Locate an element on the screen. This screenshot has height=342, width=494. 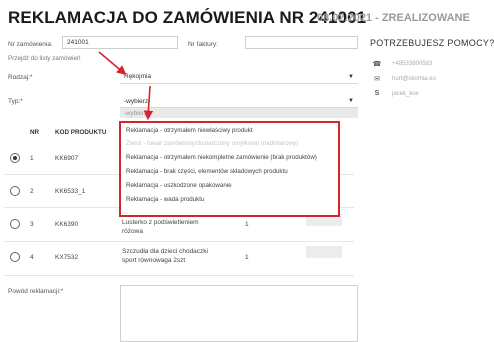
row-nr: 3 is located at coordinates (32, 224).